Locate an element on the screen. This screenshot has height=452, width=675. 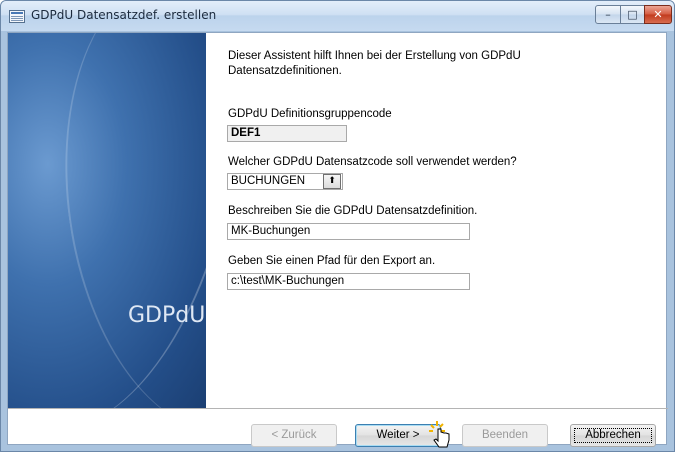
next-button-label: Weiter > is located at coordinates (398, 435).